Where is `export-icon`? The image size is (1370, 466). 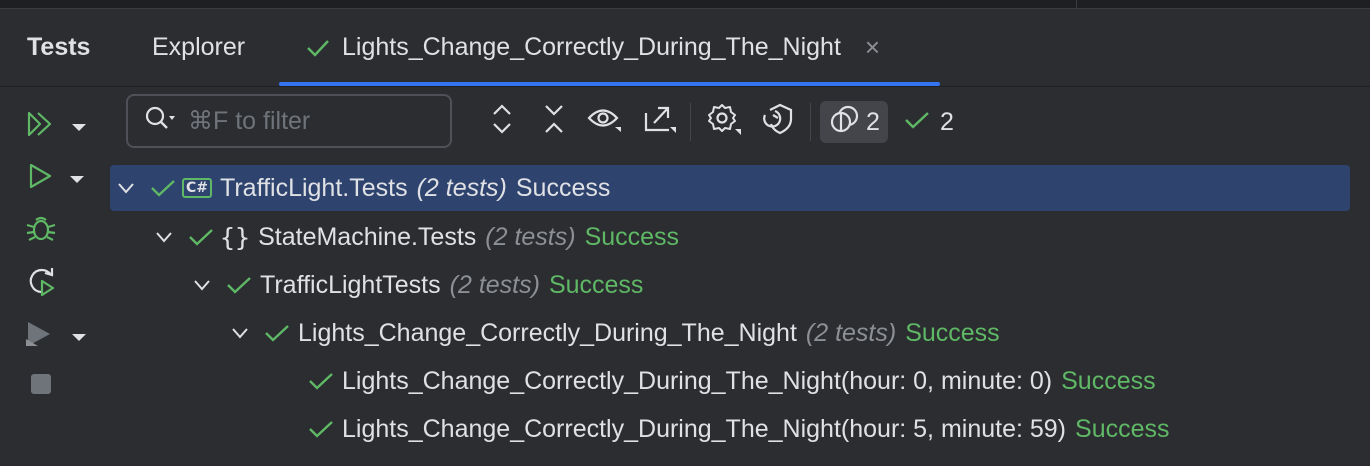 export-icon is located at coordinates (660, 121).